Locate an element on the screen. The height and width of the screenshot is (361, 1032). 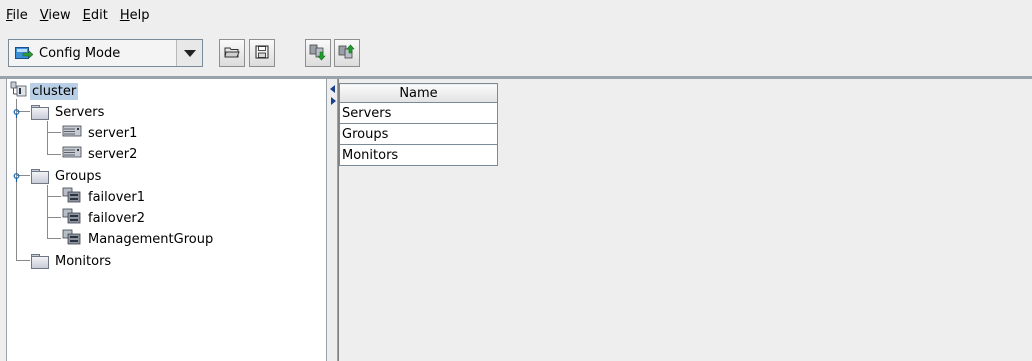
menu-help-mnemonic: H is located at coordinates (124, 15).